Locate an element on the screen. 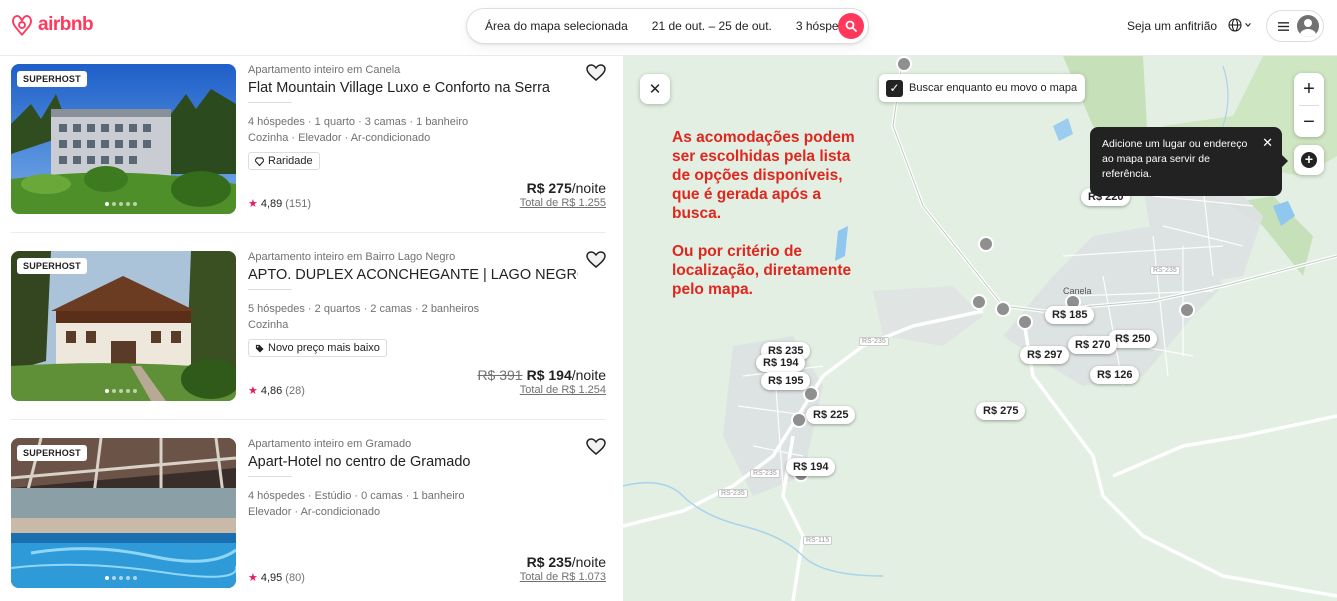 The height and width of the screenshot is (601, 1337). logo-text: airbnb is located at coordinates (66, 24).